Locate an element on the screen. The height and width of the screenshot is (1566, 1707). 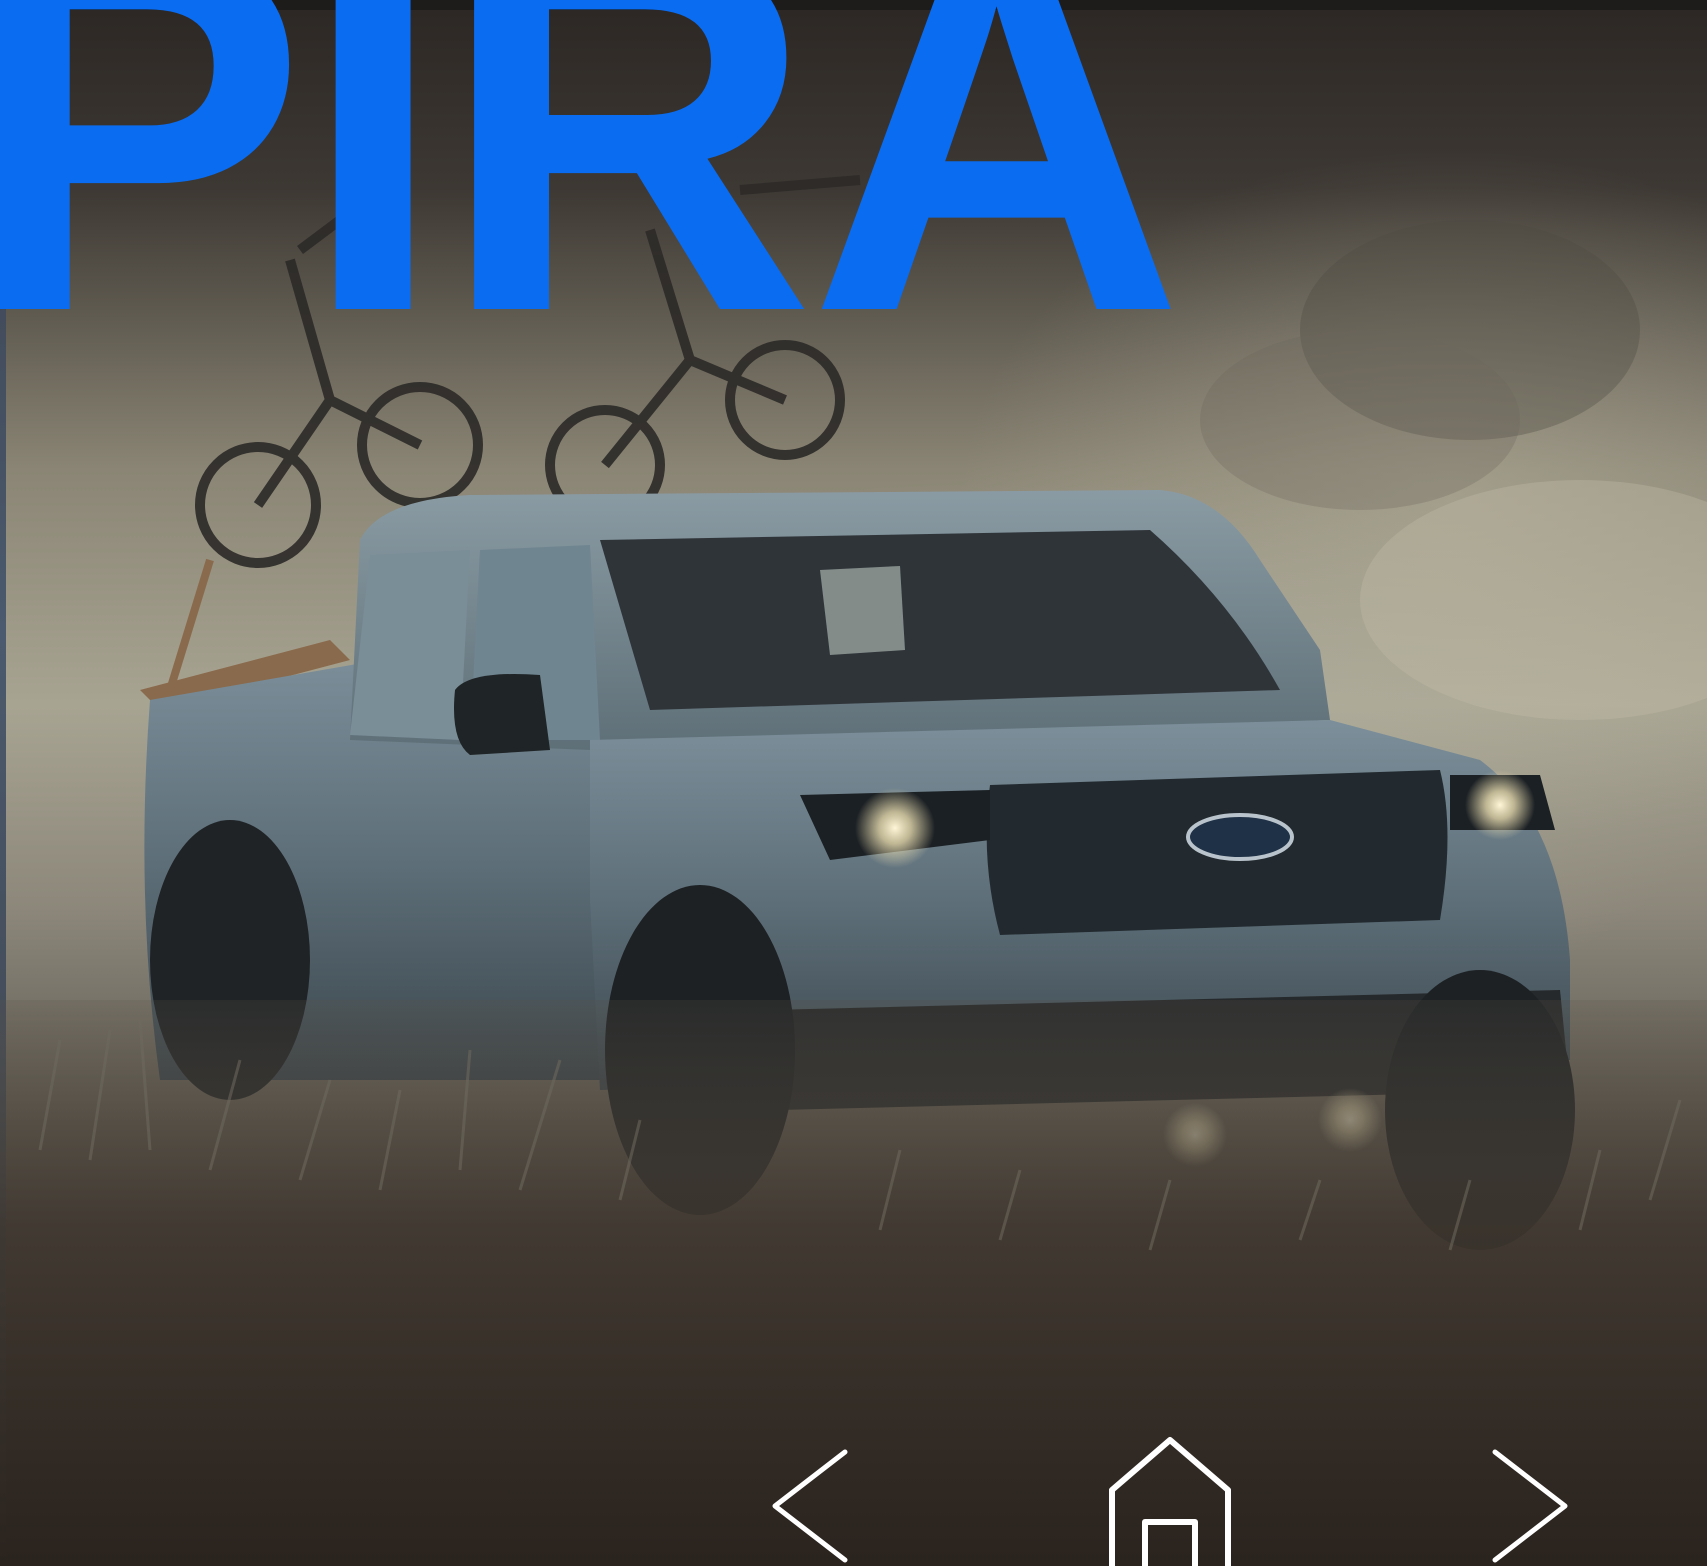
chevron-left-icon is located at coordinates (810, 1506).